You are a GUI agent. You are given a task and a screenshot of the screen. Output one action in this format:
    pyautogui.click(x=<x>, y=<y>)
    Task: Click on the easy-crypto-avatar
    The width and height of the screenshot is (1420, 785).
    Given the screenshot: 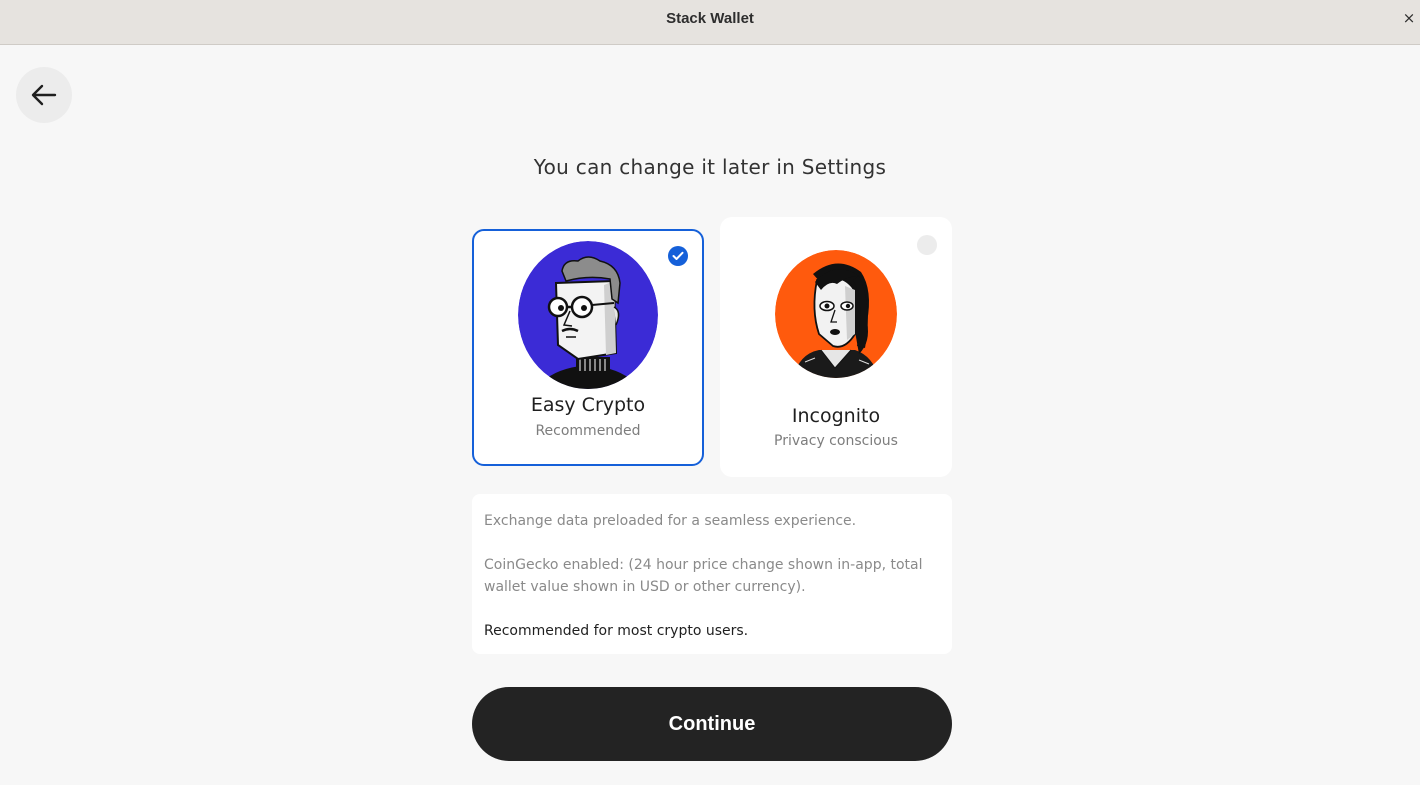 What is the action you would take?
    pyautogui.click(x=588, y=315)
    